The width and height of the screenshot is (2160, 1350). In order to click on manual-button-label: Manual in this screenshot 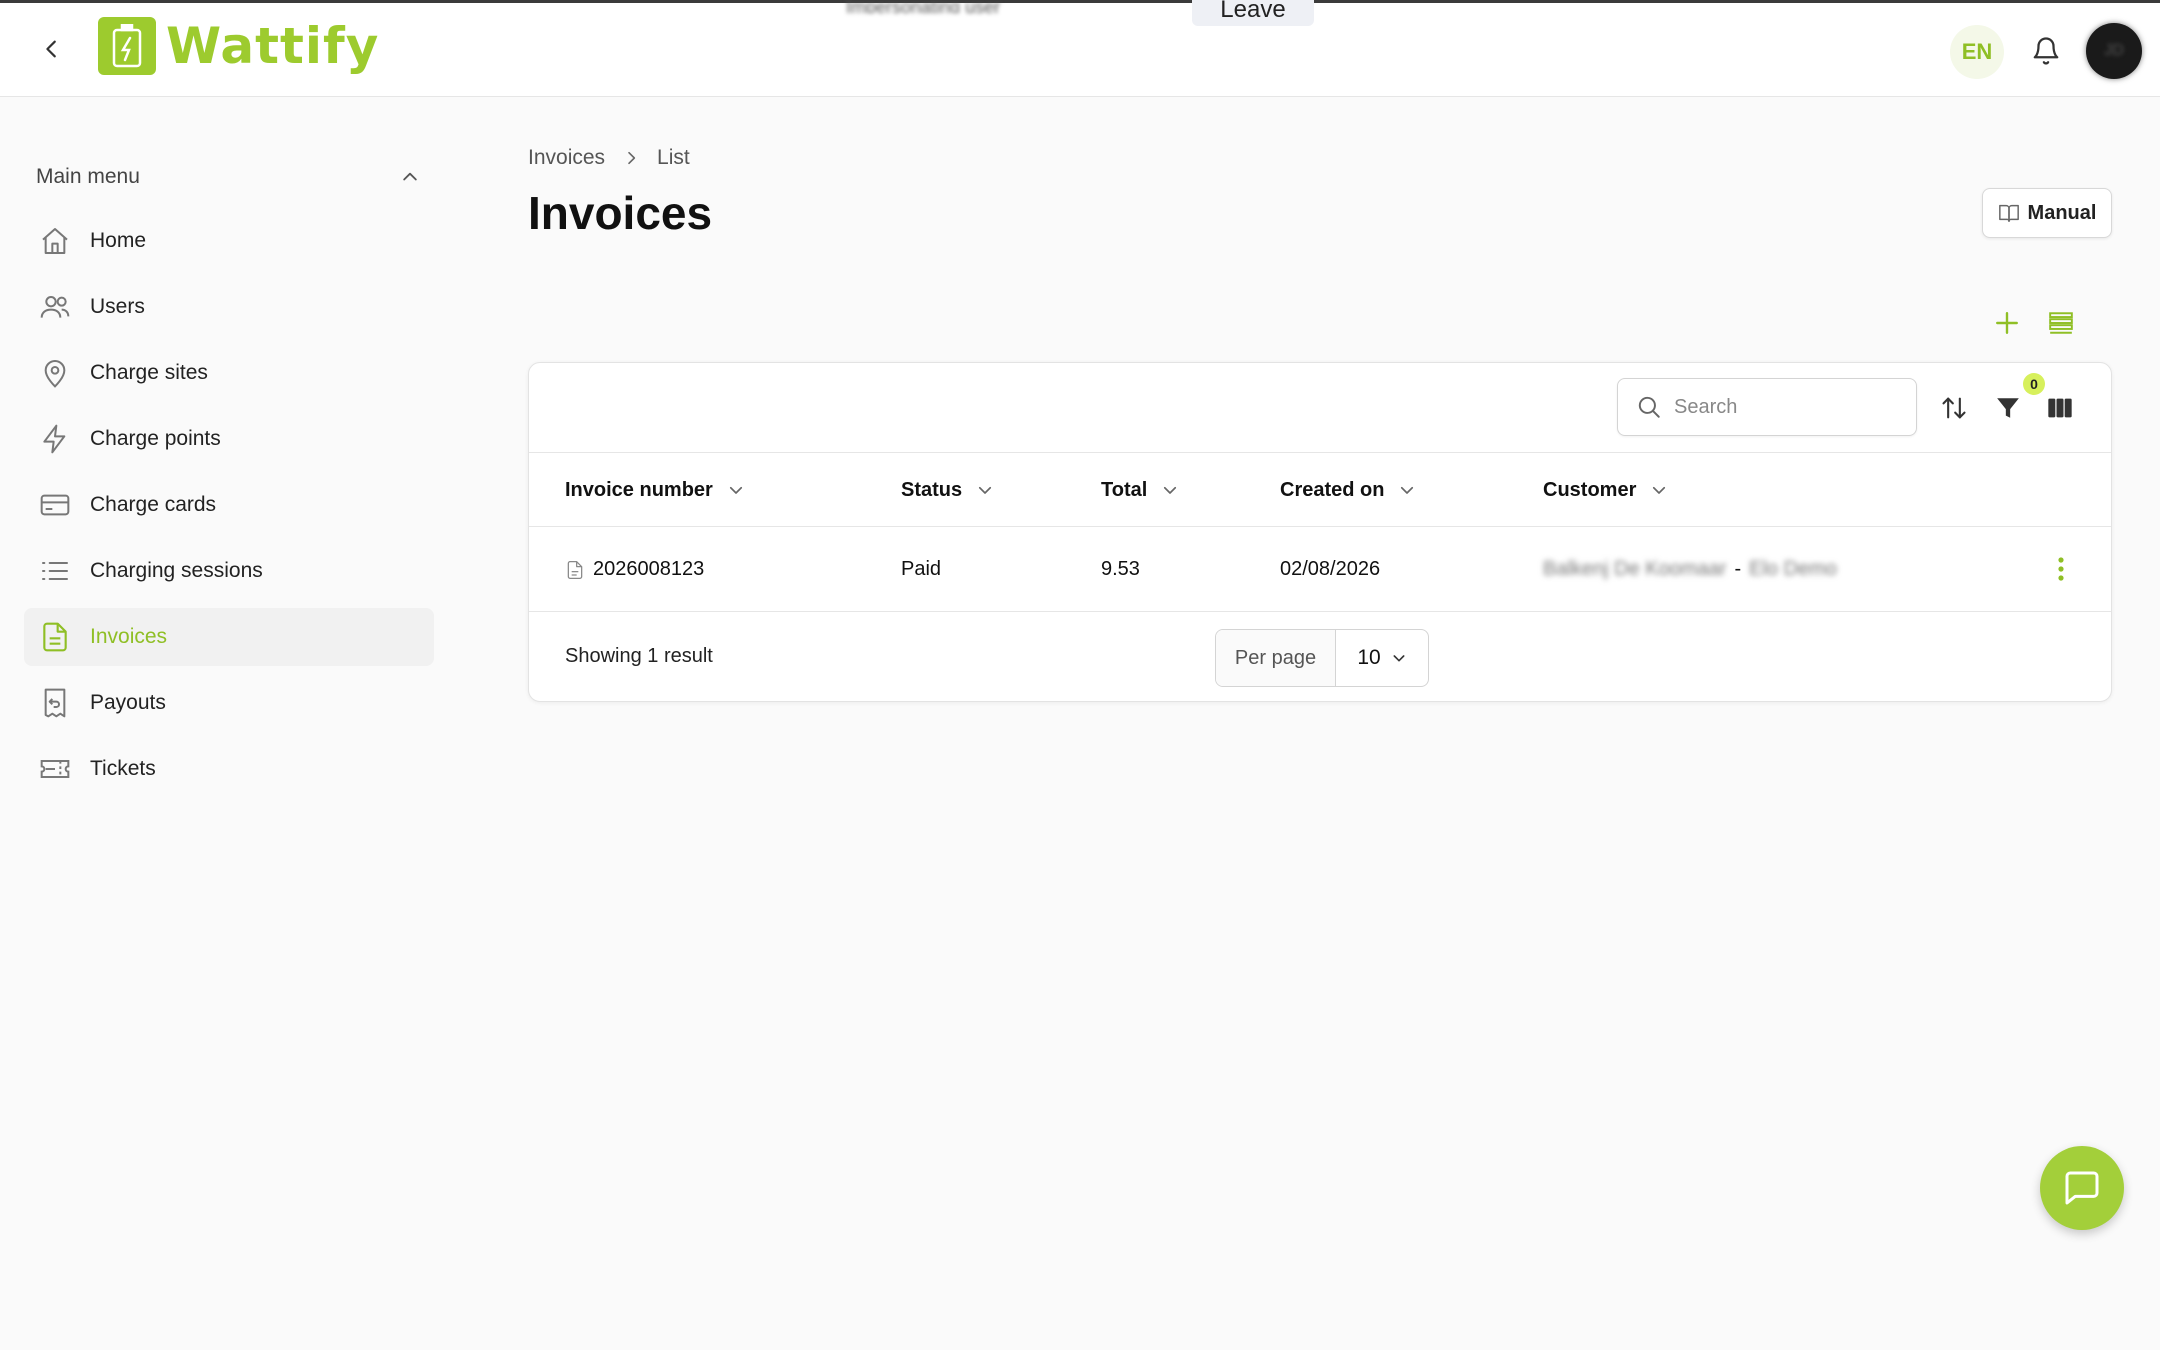, I will do `click(2062, 212)`.